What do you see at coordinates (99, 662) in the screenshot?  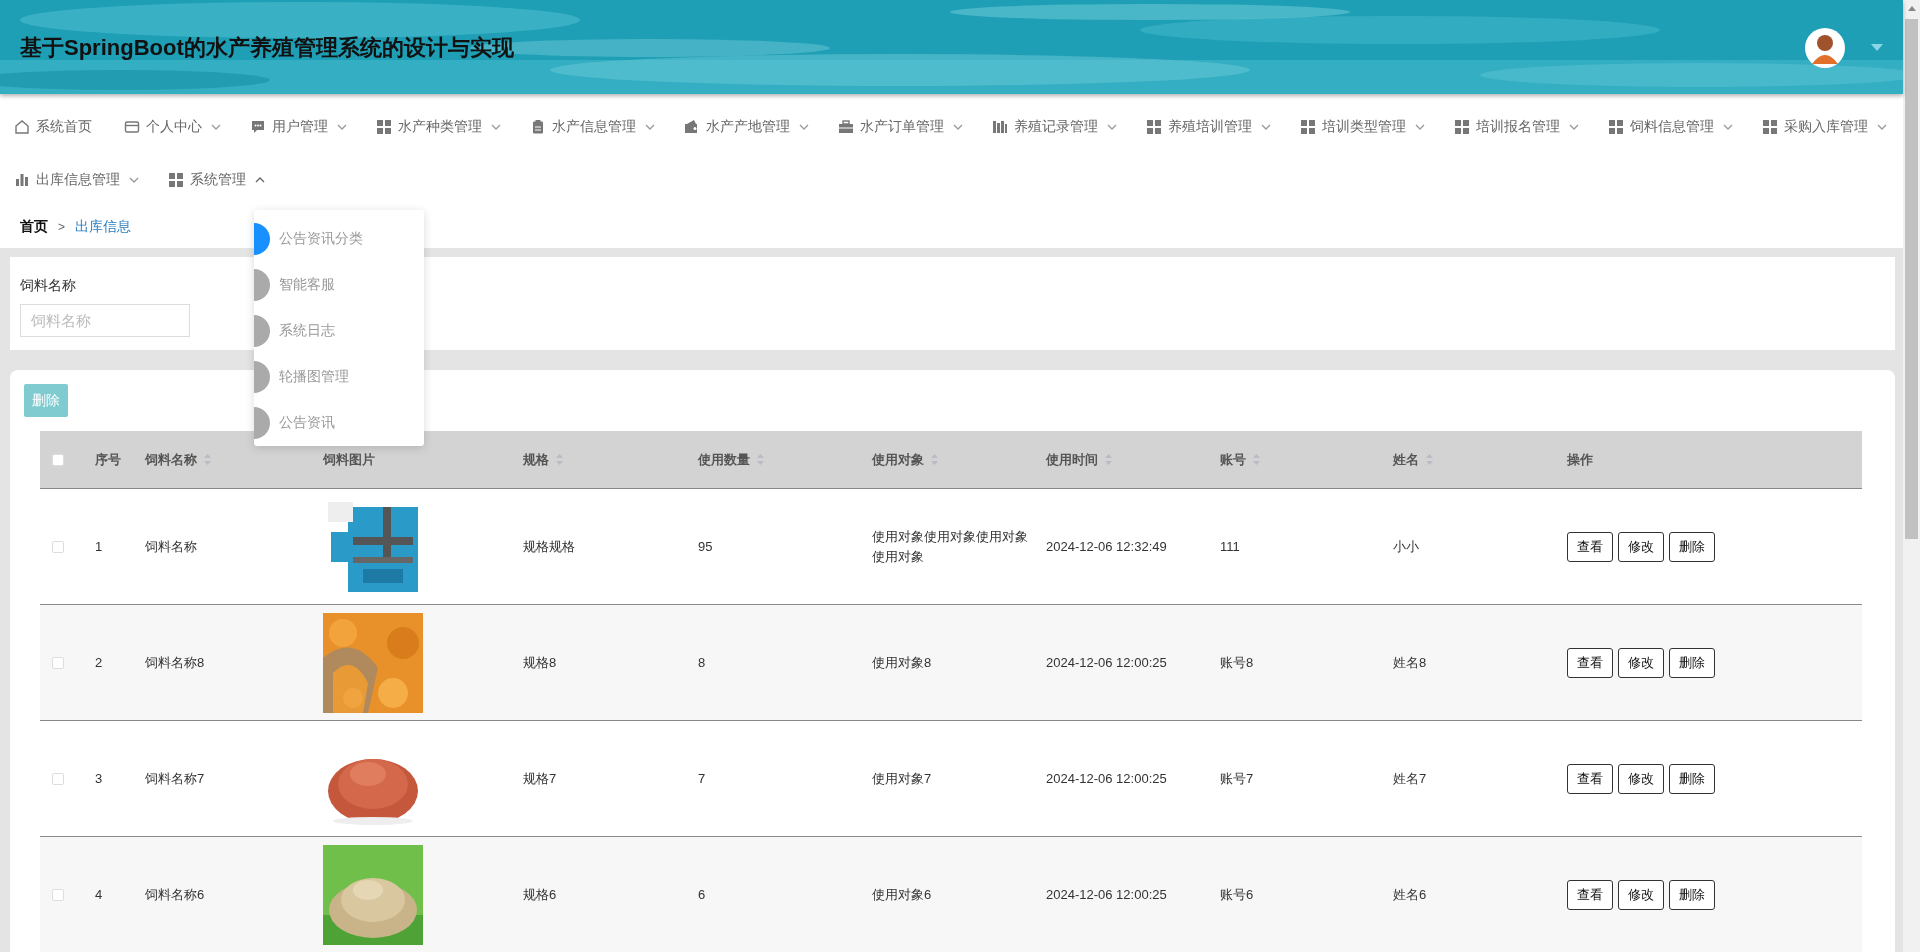 I see `table-cell-text: 2` at bounding box center [99, 662].